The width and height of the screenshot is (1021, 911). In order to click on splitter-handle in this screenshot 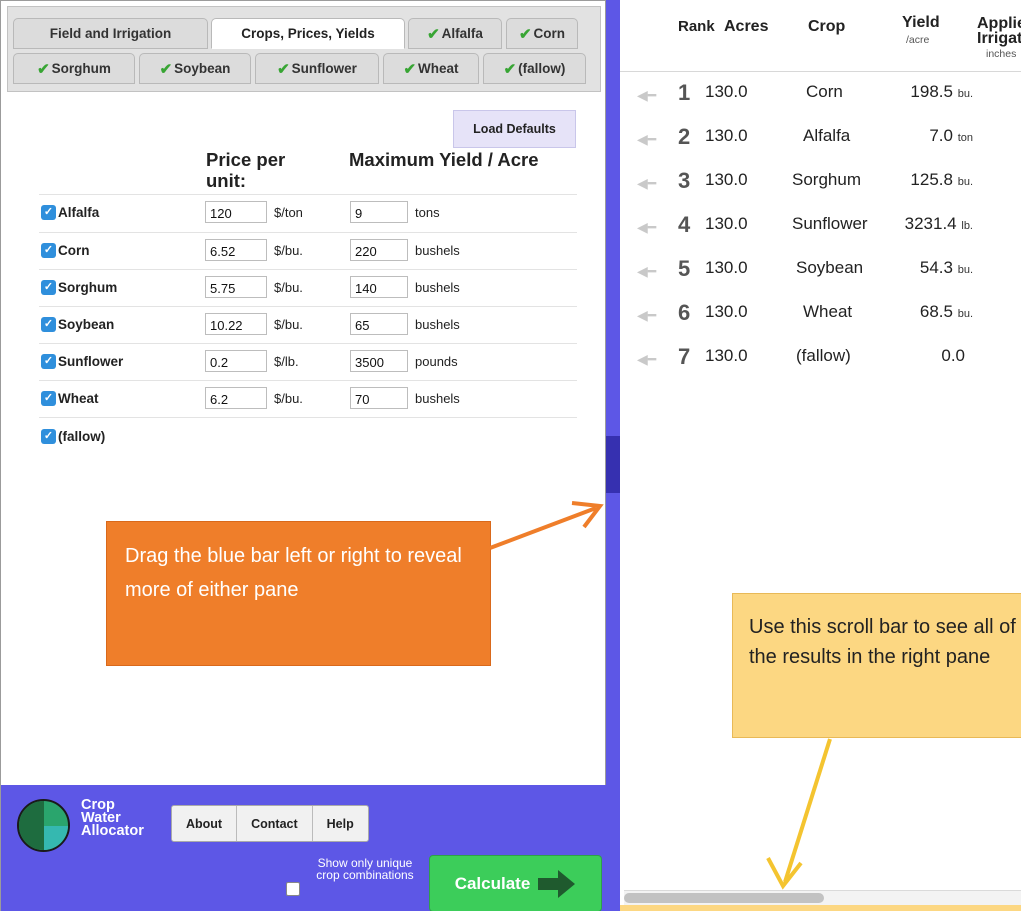, I will do `click(613, 464)`.